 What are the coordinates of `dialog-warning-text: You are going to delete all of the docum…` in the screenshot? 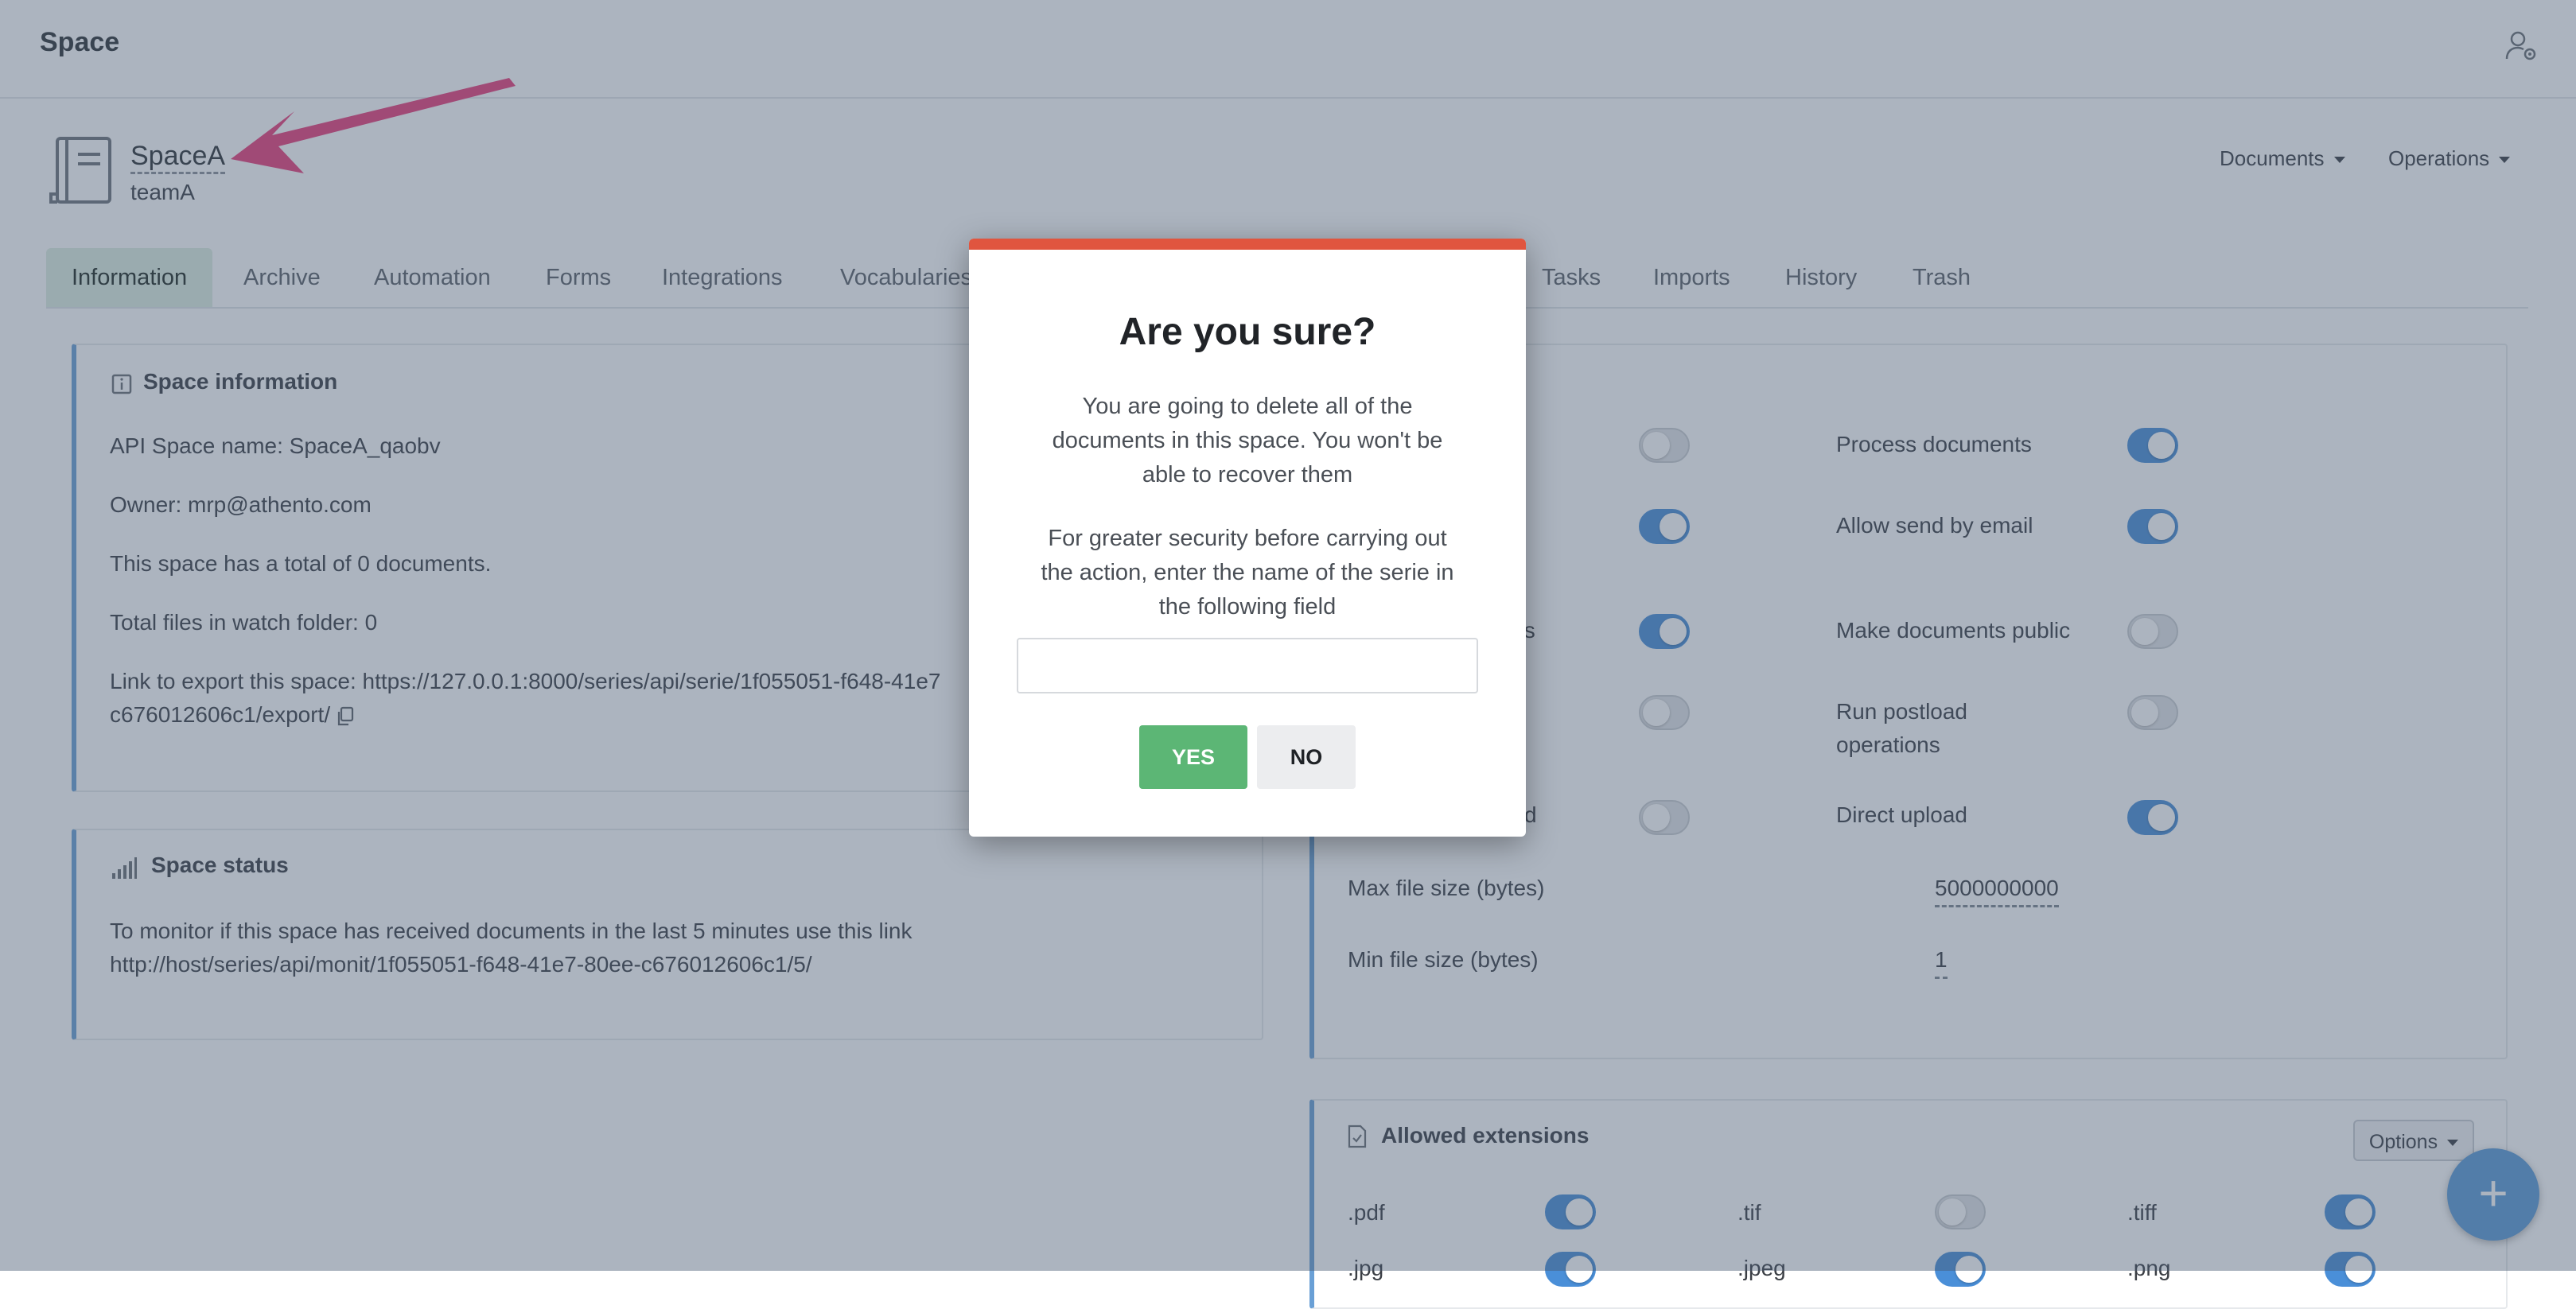 It's located at (1248, 441).